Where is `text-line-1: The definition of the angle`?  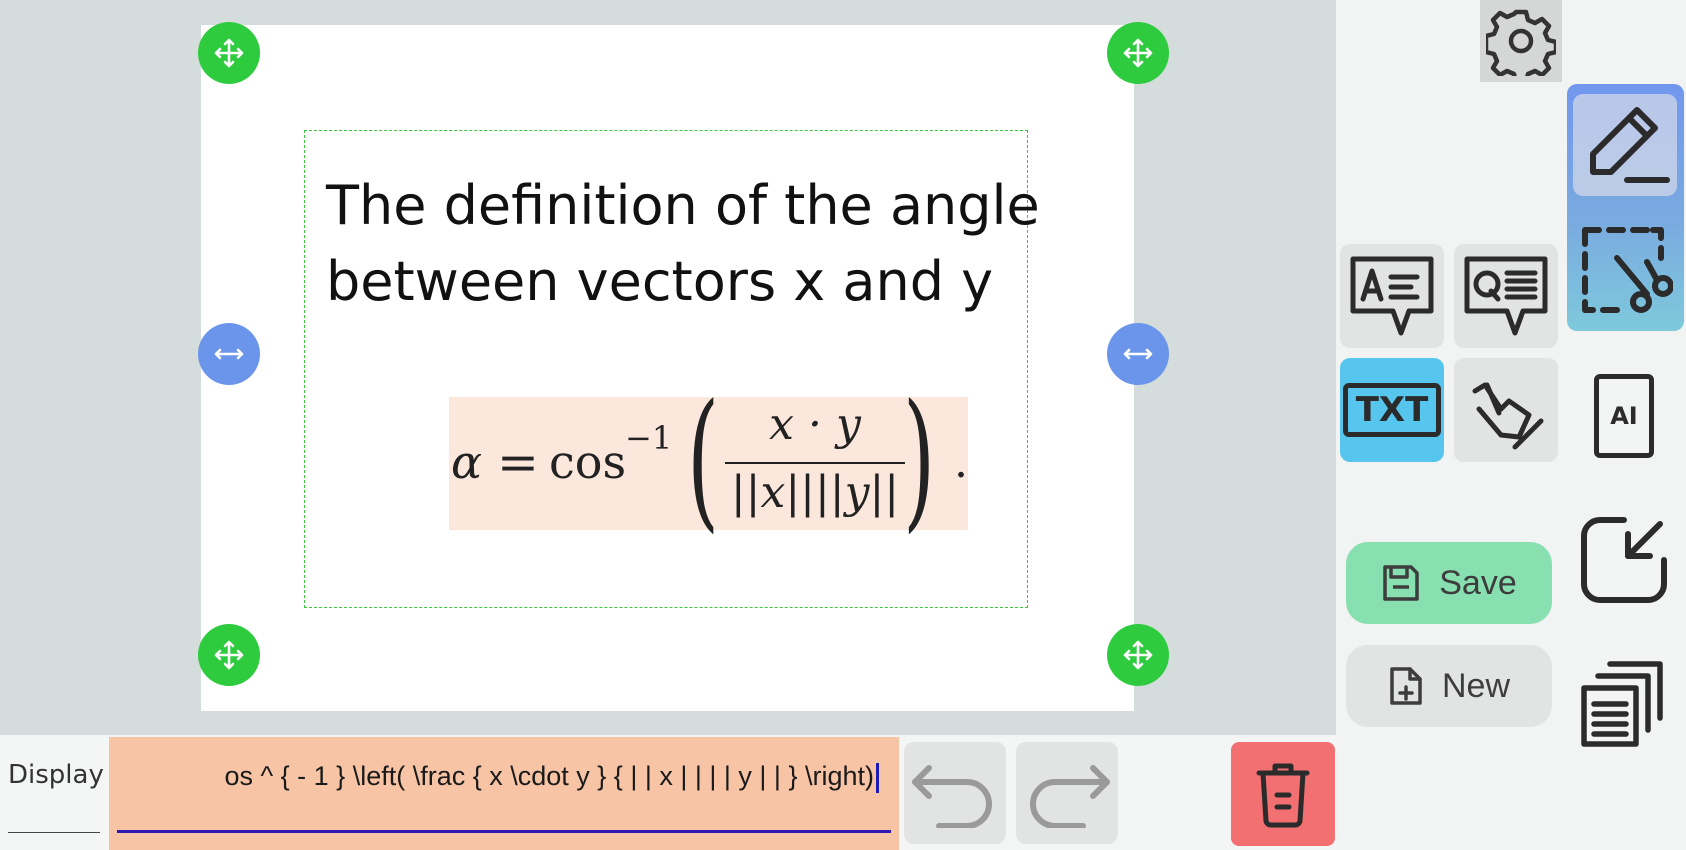
text-line-1: The definition of the angle is located at coordinates (683, 205).